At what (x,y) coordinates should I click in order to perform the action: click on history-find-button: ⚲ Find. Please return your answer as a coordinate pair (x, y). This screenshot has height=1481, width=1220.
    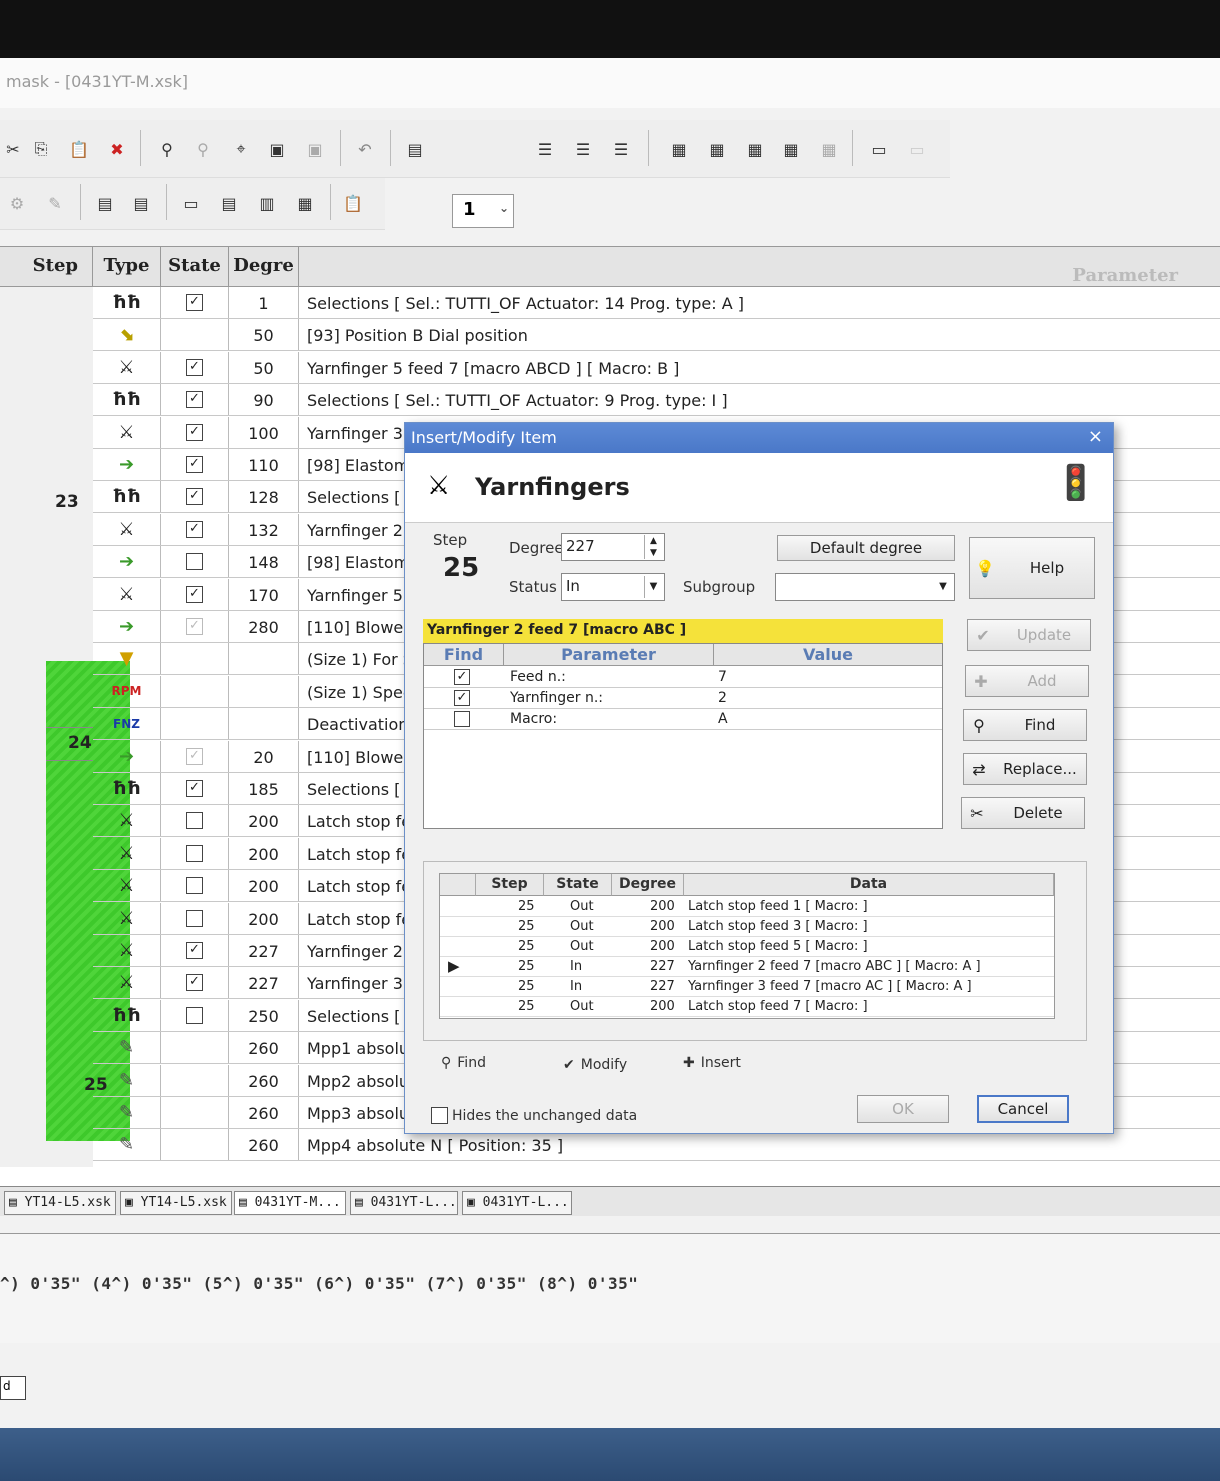
    Looking at the image, I should click on (463, 1063).